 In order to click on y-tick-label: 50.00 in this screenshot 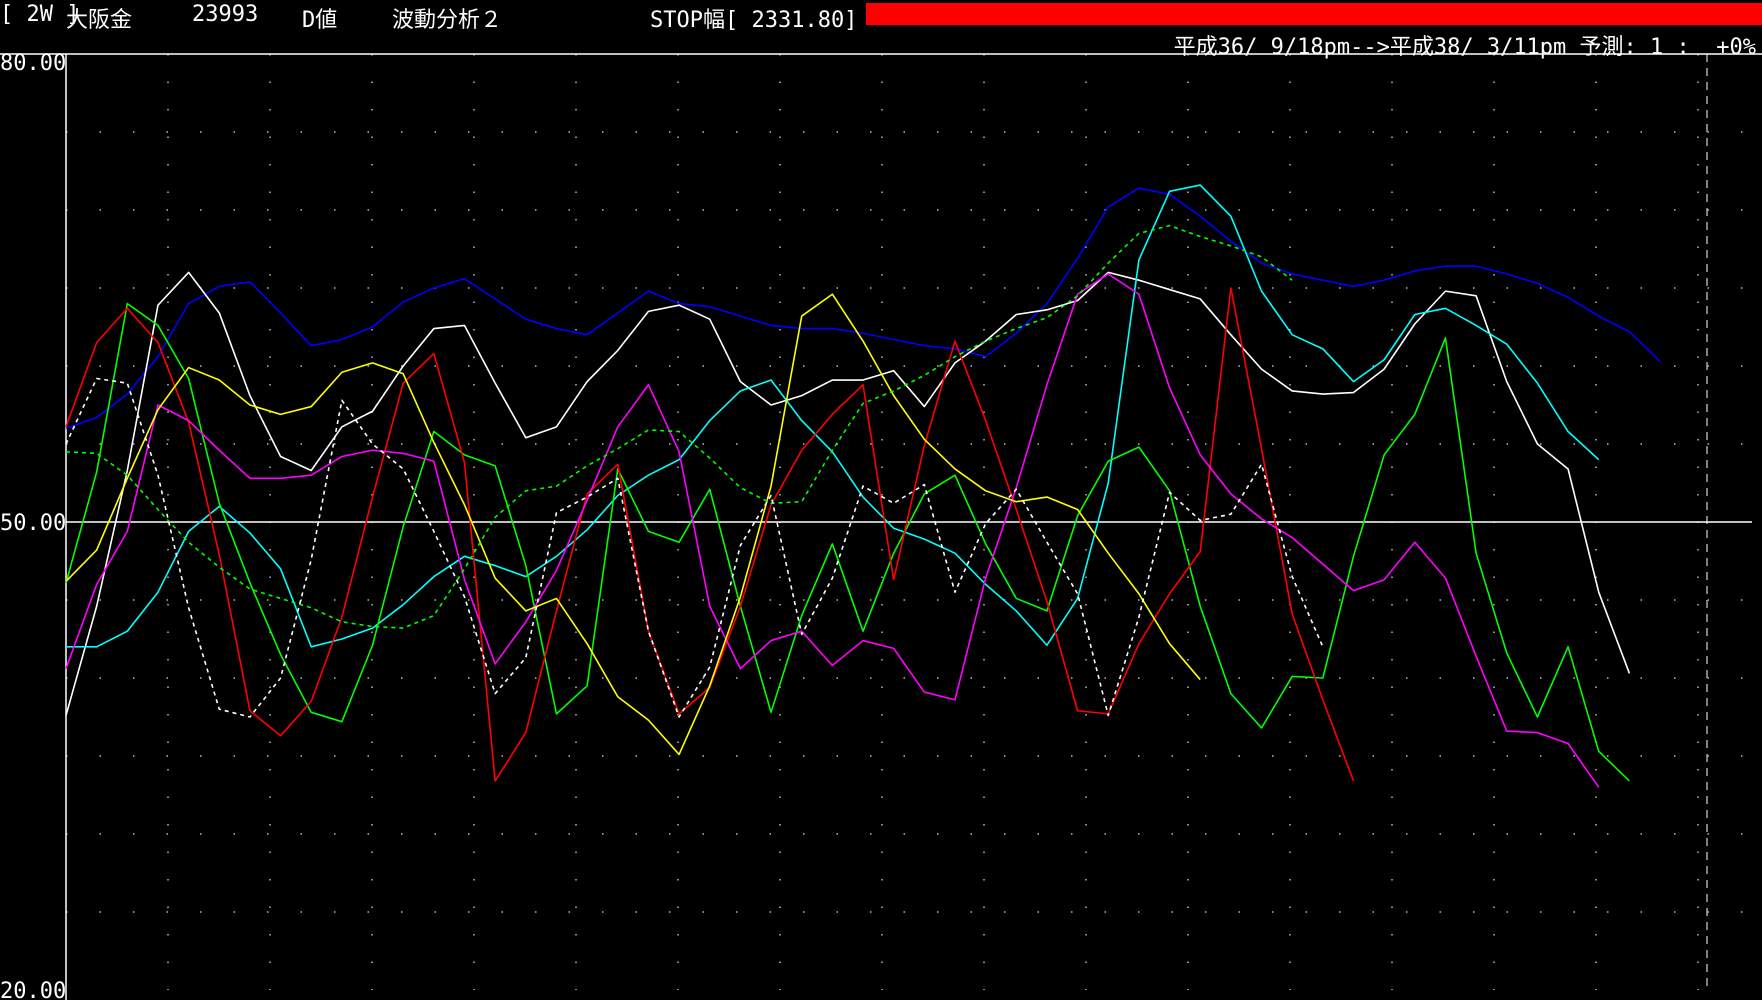, I will do `click(33, 523)`.